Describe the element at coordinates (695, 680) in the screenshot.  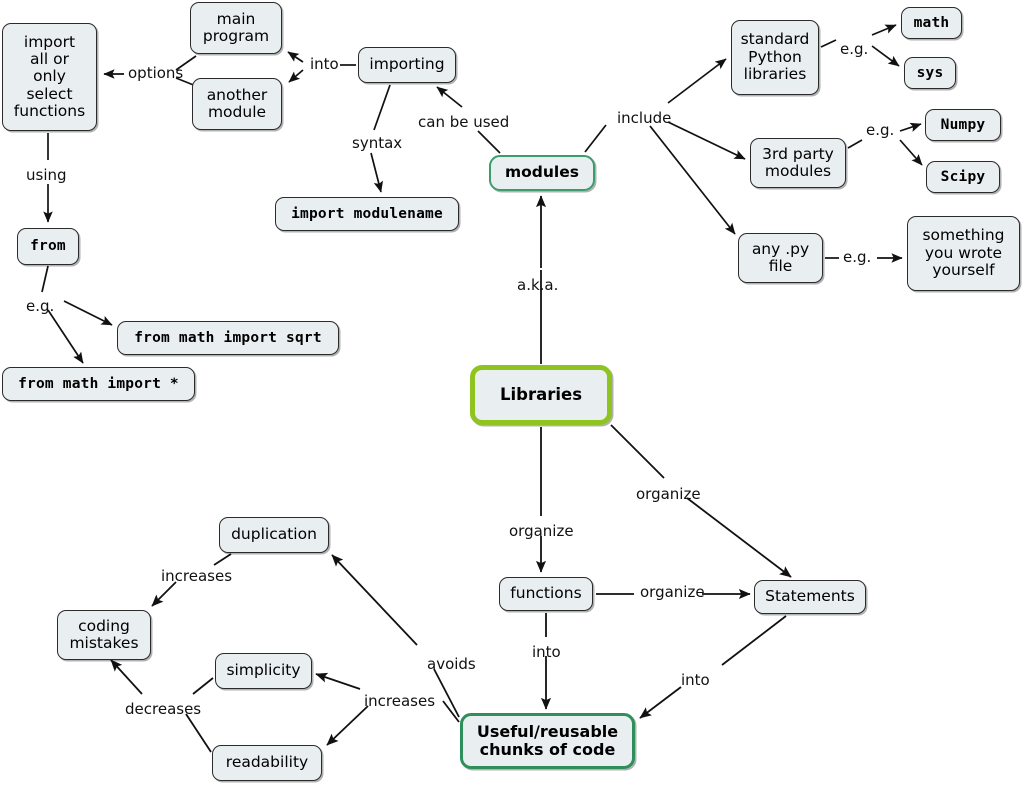
I see `edge-label-into_st: into` at that location.